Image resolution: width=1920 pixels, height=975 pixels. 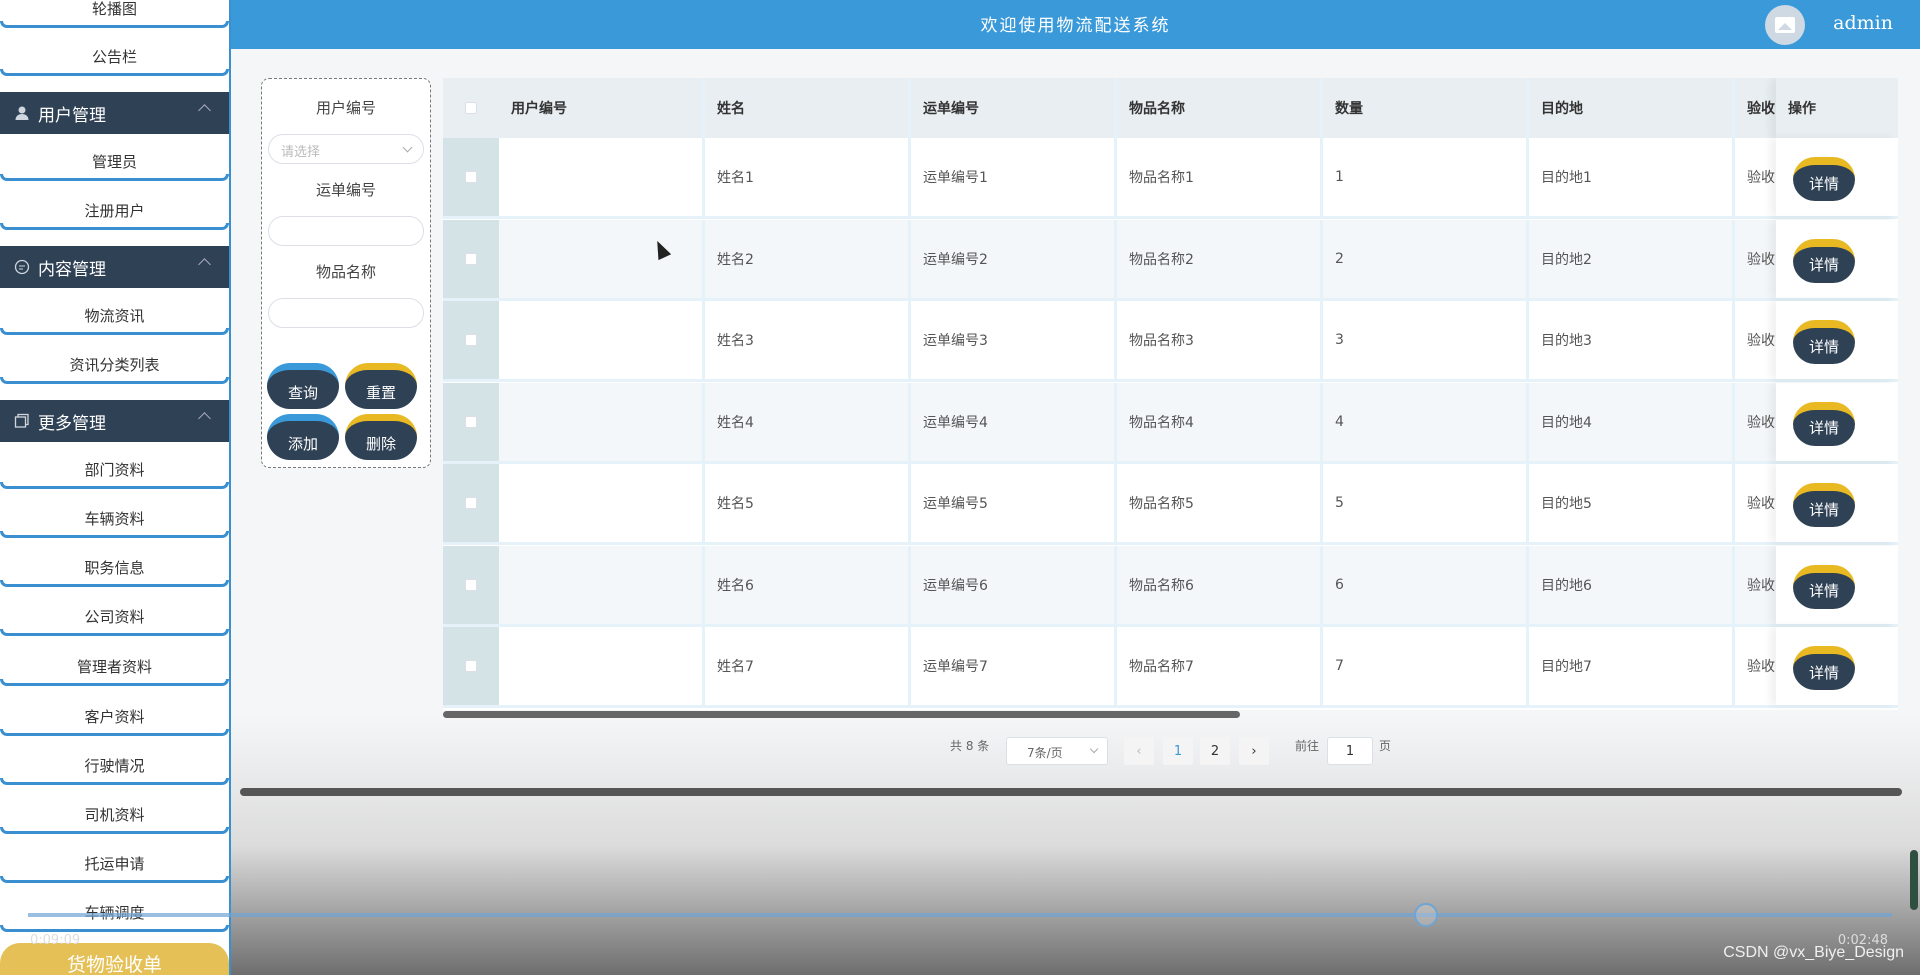 What do you see at coordinates (1170, 260) in the screenshot?
I see `table-row: 姓名2 运单编号2 物品名称2 2 目的地2 验收 详情` at bounding box center [1170, 260].